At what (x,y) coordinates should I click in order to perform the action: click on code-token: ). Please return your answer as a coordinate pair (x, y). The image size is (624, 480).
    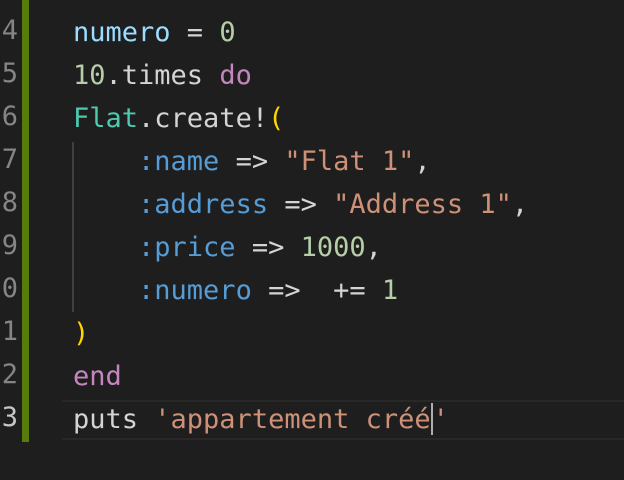
    Looking at the image, I should click on (81, 333).